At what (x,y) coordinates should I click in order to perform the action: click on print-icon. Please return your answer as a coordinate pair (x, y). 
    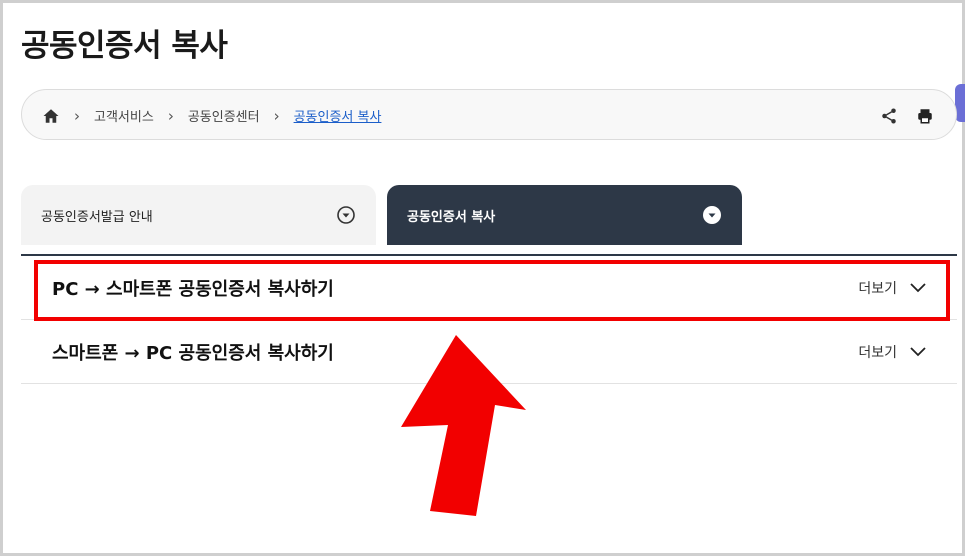
    Looking at the image, I should click on (925, 116).